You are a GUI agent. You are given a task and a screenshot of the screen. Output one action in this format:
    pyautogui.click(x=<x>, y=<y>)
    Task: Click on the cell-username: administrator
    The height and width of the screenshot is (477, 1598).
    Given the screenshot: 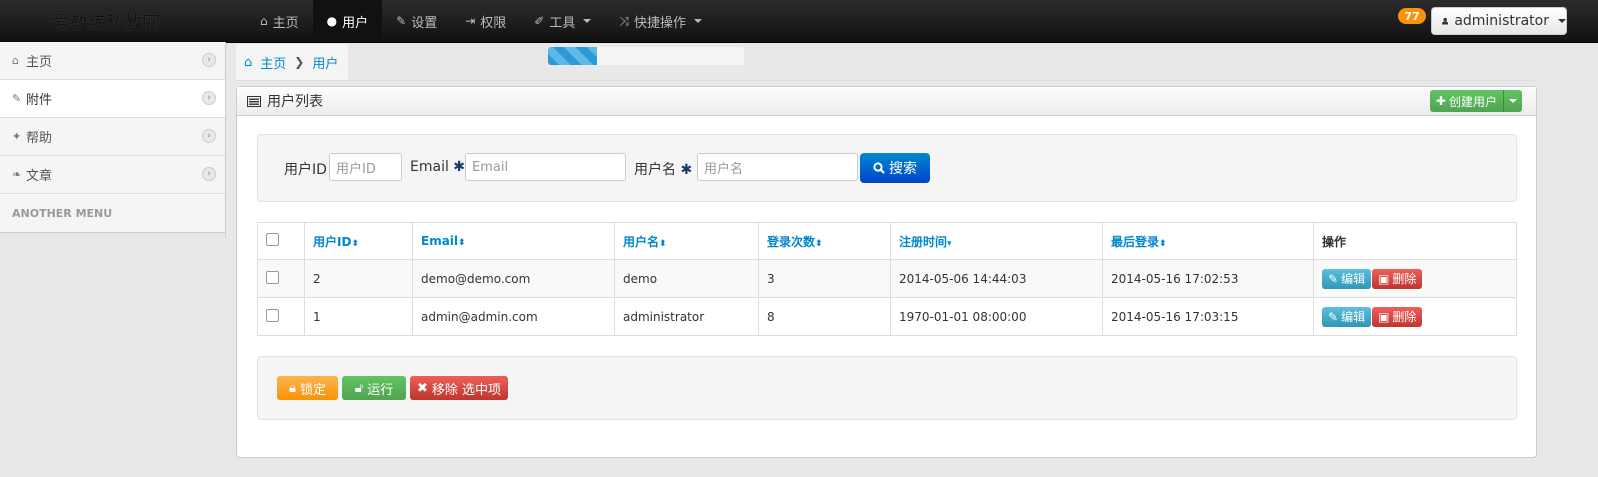 What is the action you would take?
    pyautogui.click(x=686, y=316)
    